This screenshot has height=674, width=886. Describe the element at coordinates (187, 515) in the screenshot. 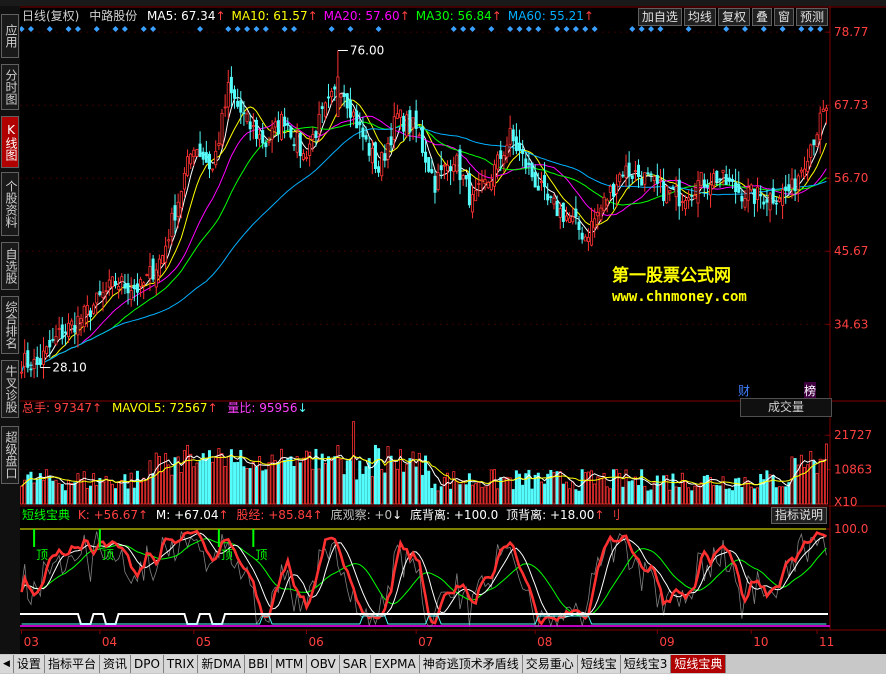

I see `indicator-m: M: +67.04` at that location.